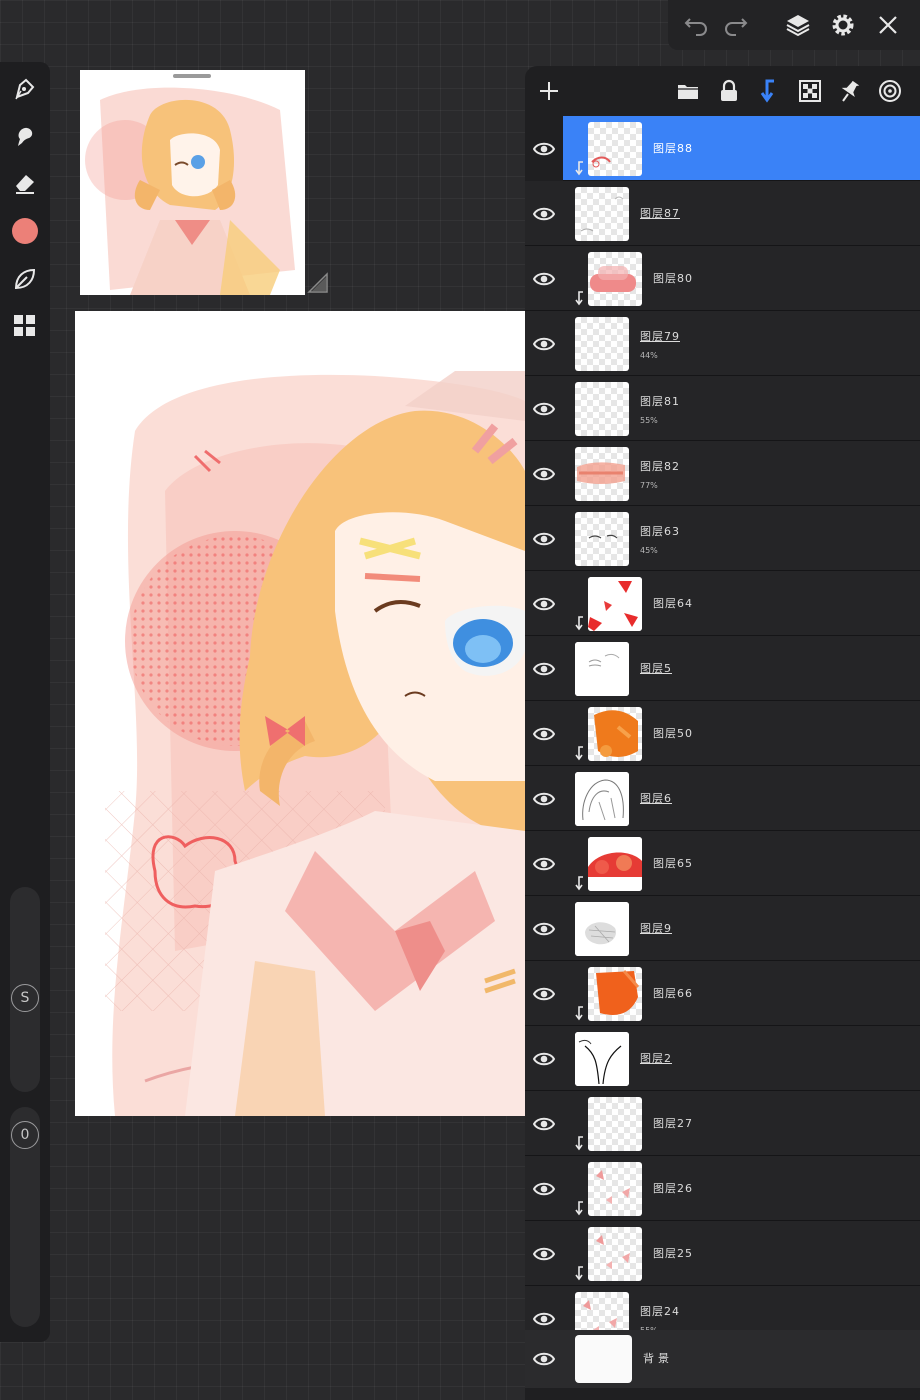 The height and width of the screenshot is (1400, 920). Describe the element at coordinates (722, 928) in the screenshot. I see `layer-row: 图层9` at that location.